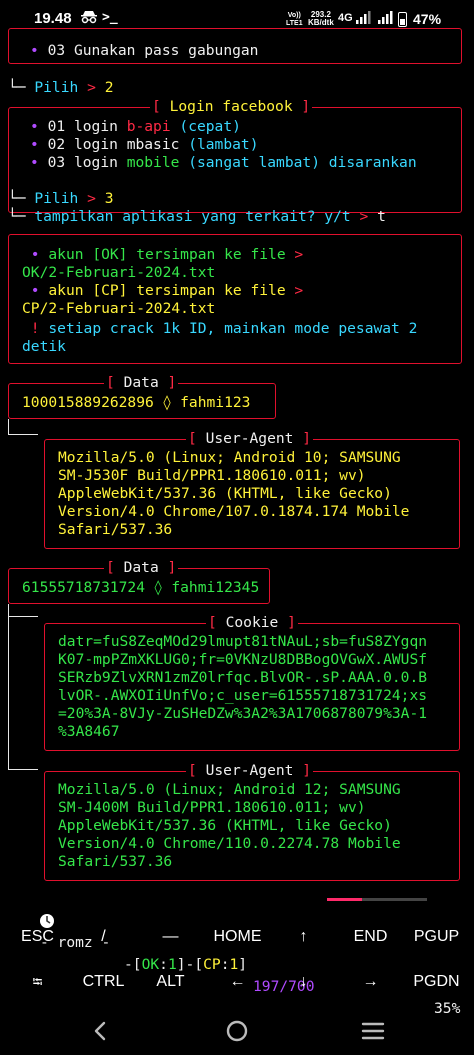  Describe the element at coordinates (170, 936) in the screenshot. I see `key-dash: —` at that location.